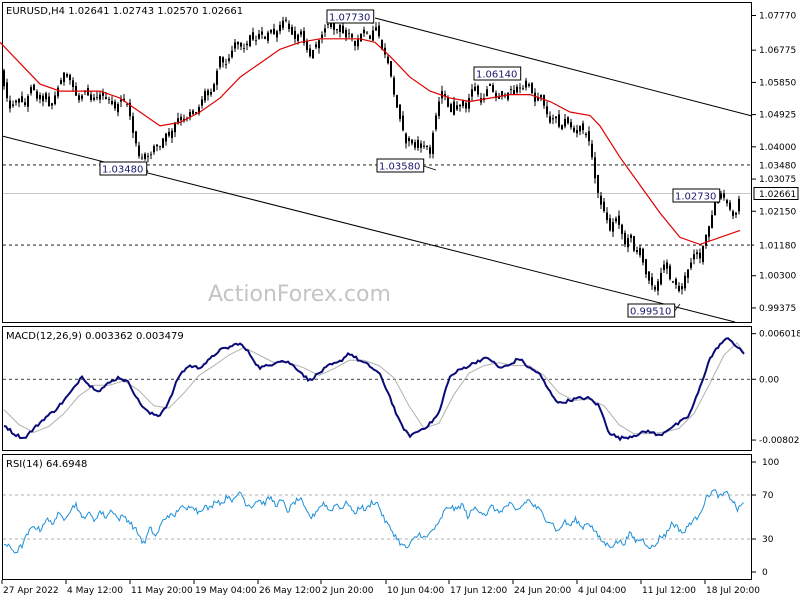  What do you see at coordinates (348, 591) in the screenshot?
I see `x-tick-label: 2 Jun 20:00` at bounding box center [348, 591].